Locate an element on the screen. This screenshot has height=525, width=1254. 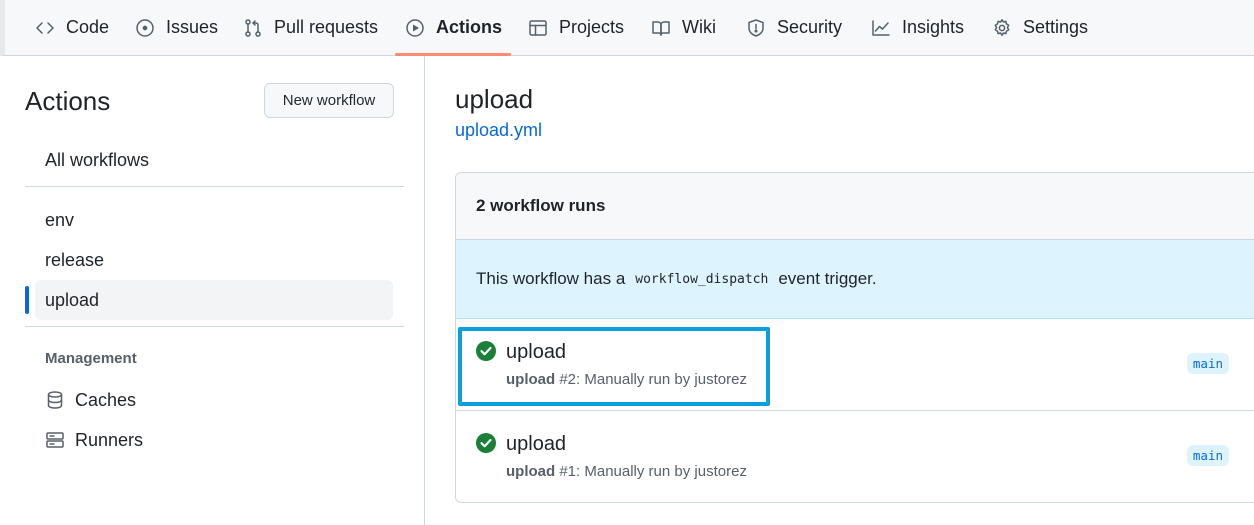
server-icon is located at coordinates (55, 440).